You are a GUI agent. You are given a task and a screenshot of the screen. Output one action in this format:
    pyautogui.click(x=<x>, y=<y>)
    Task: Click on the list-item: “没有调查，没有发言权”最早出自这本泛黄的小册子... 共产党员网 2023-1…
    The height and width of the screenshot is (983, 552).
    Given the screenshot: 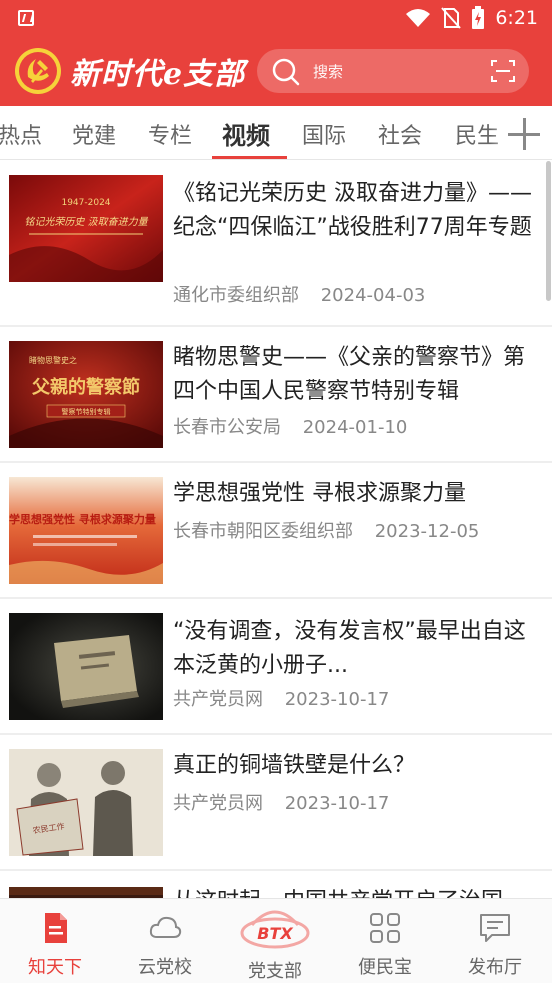 What is the action you would take?
    pyautogui.click(x=276, y=667)
    